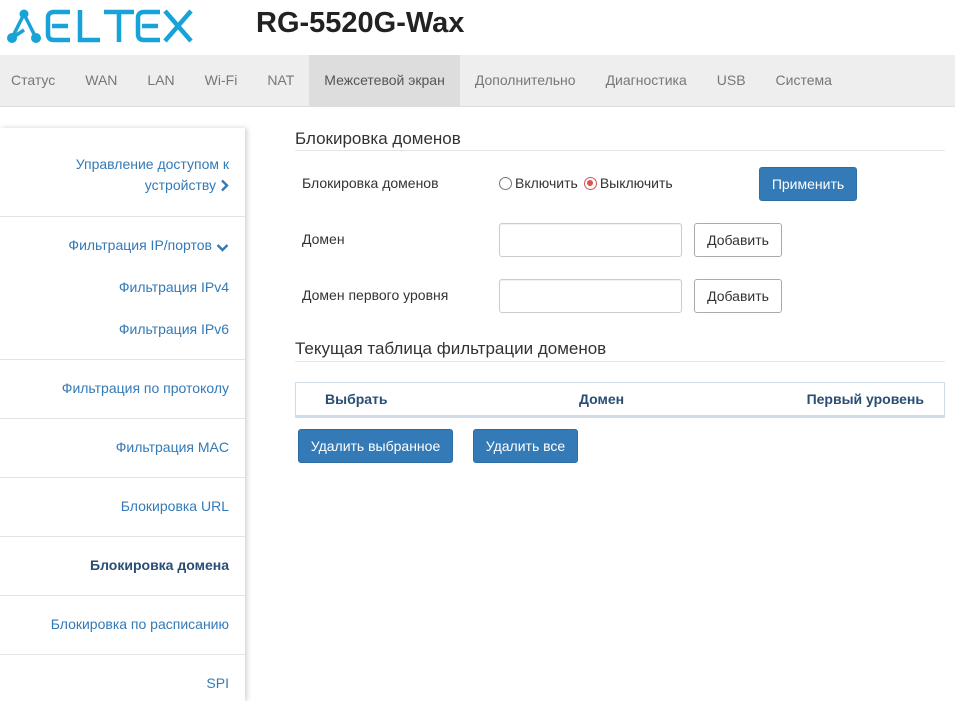  I want to click on domain-label: Домен, so click(323, 239).